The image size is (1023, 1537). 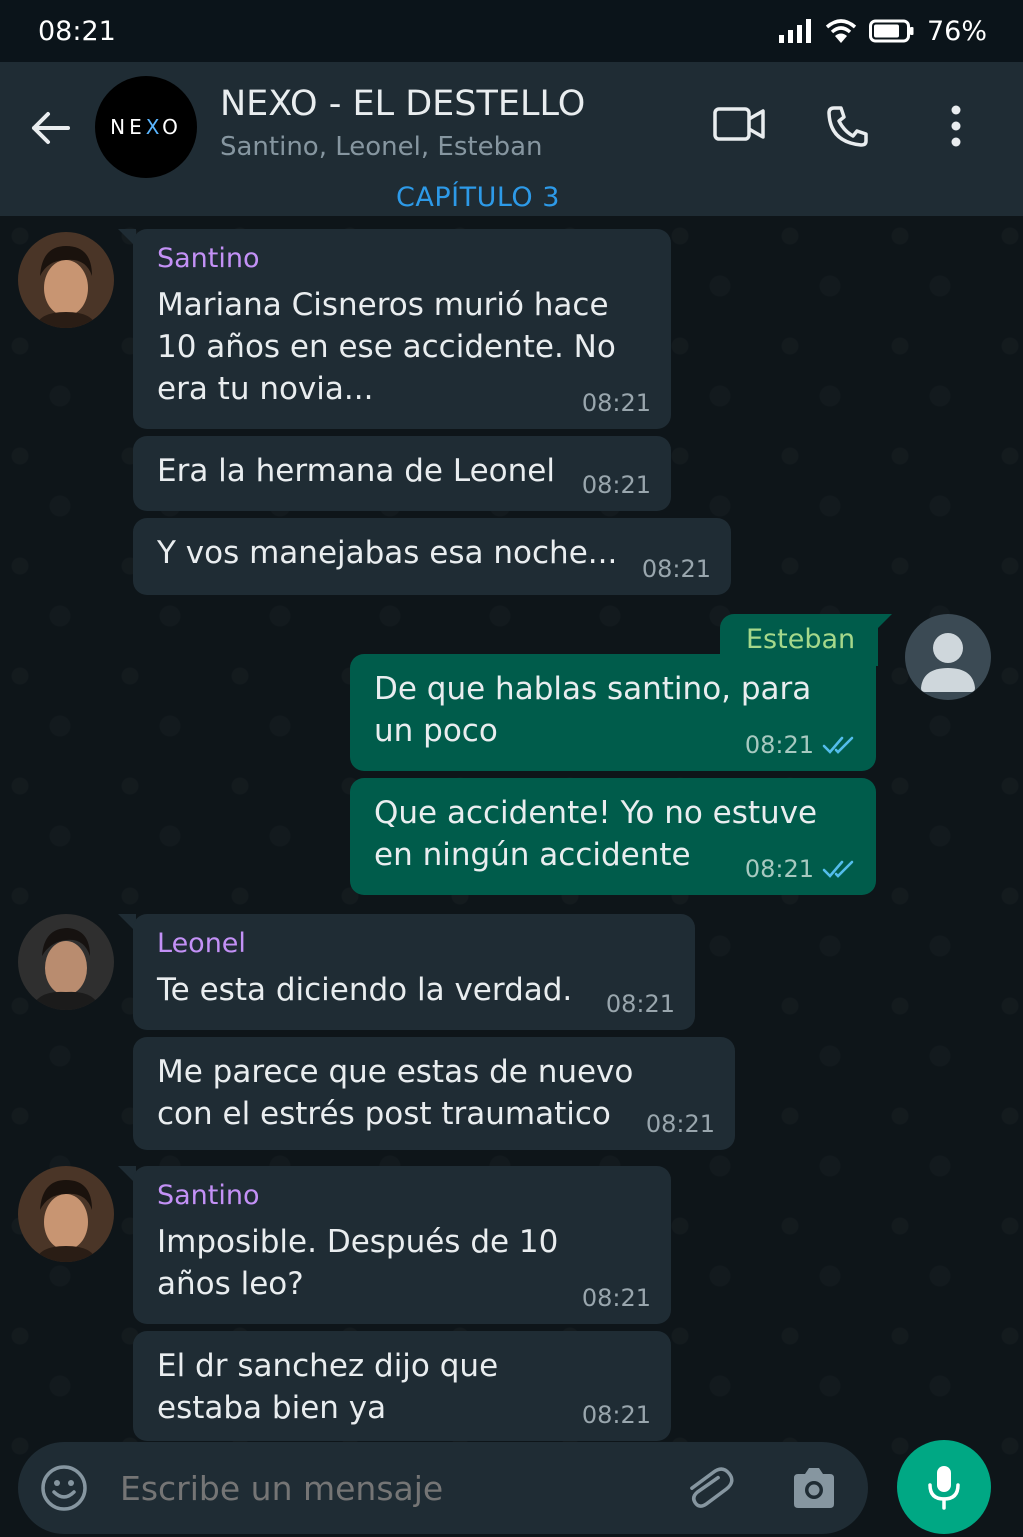 I want to click on message-bubble: Y vos manejabas esa noche... 08:21, so click(x=432, y=556).